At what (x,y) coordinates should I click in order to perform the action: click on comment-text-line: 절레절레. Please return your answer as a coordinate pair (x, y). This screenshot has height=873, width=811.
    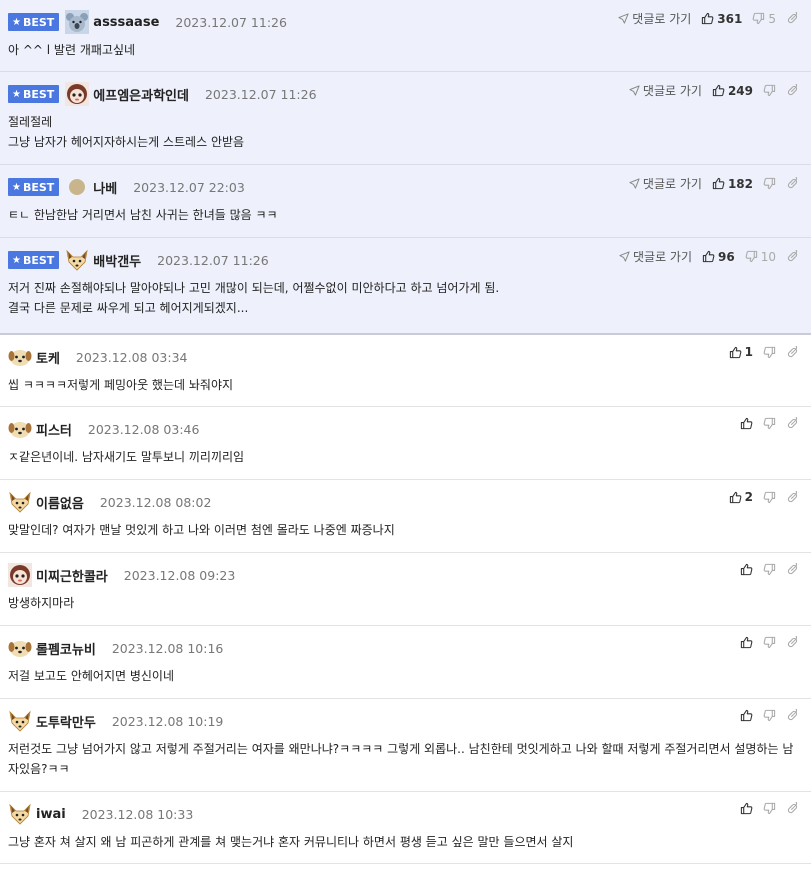
    Looking at the image, I should click on (30, 122).